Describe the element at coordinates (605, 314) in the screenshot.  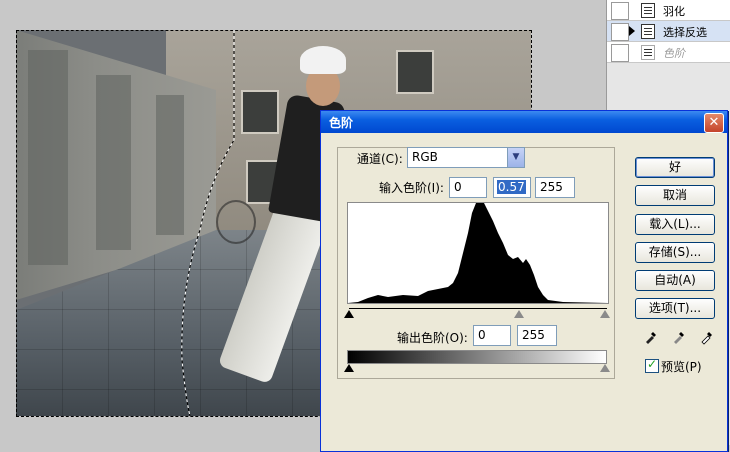
I see `input-white-slider` at that location.